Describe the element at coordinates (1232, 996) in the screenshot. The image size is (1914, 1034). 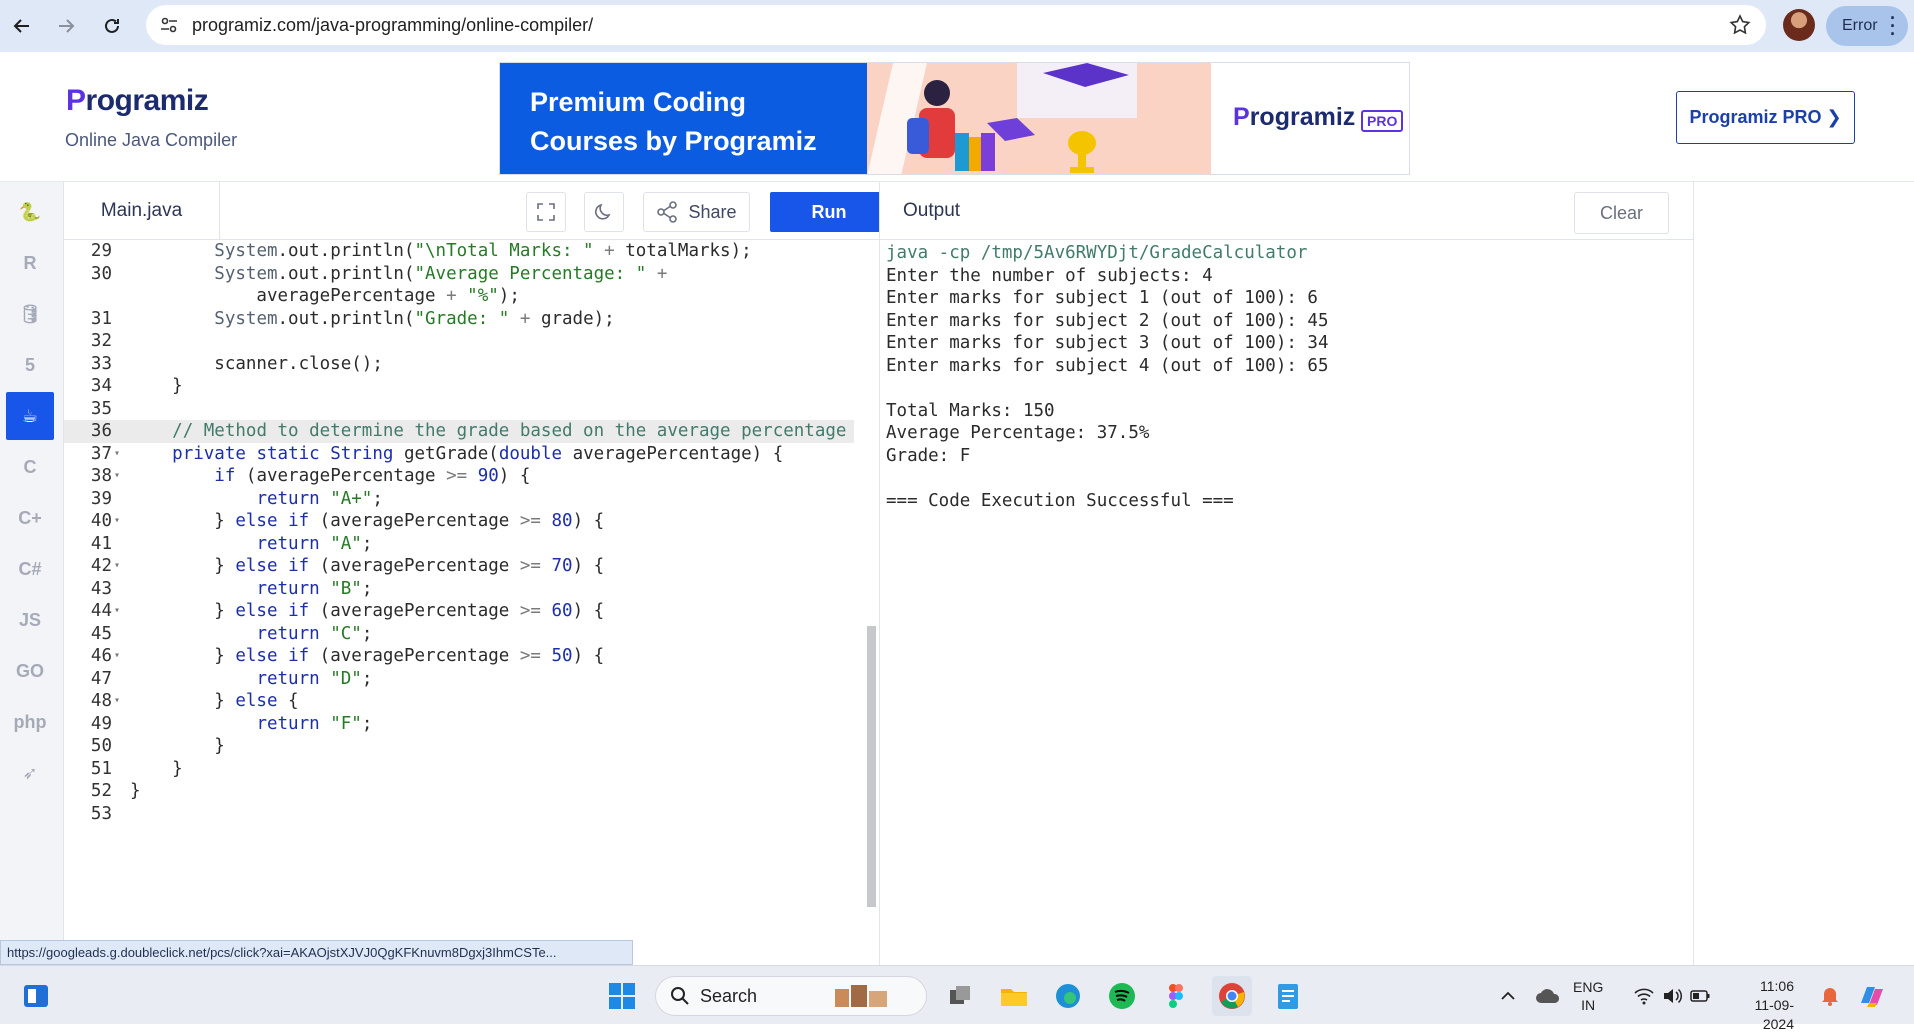
I see `chrome-button` at that location.